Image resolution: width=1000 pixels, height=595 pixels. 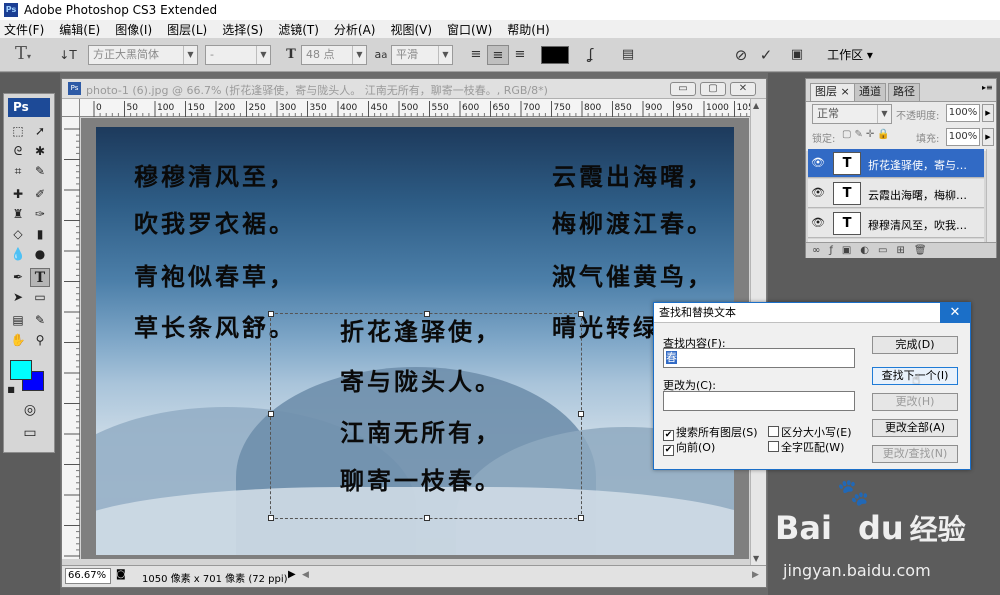 I want to click on font-size-select: 48 点 ▼, so click(x=334, y=55).